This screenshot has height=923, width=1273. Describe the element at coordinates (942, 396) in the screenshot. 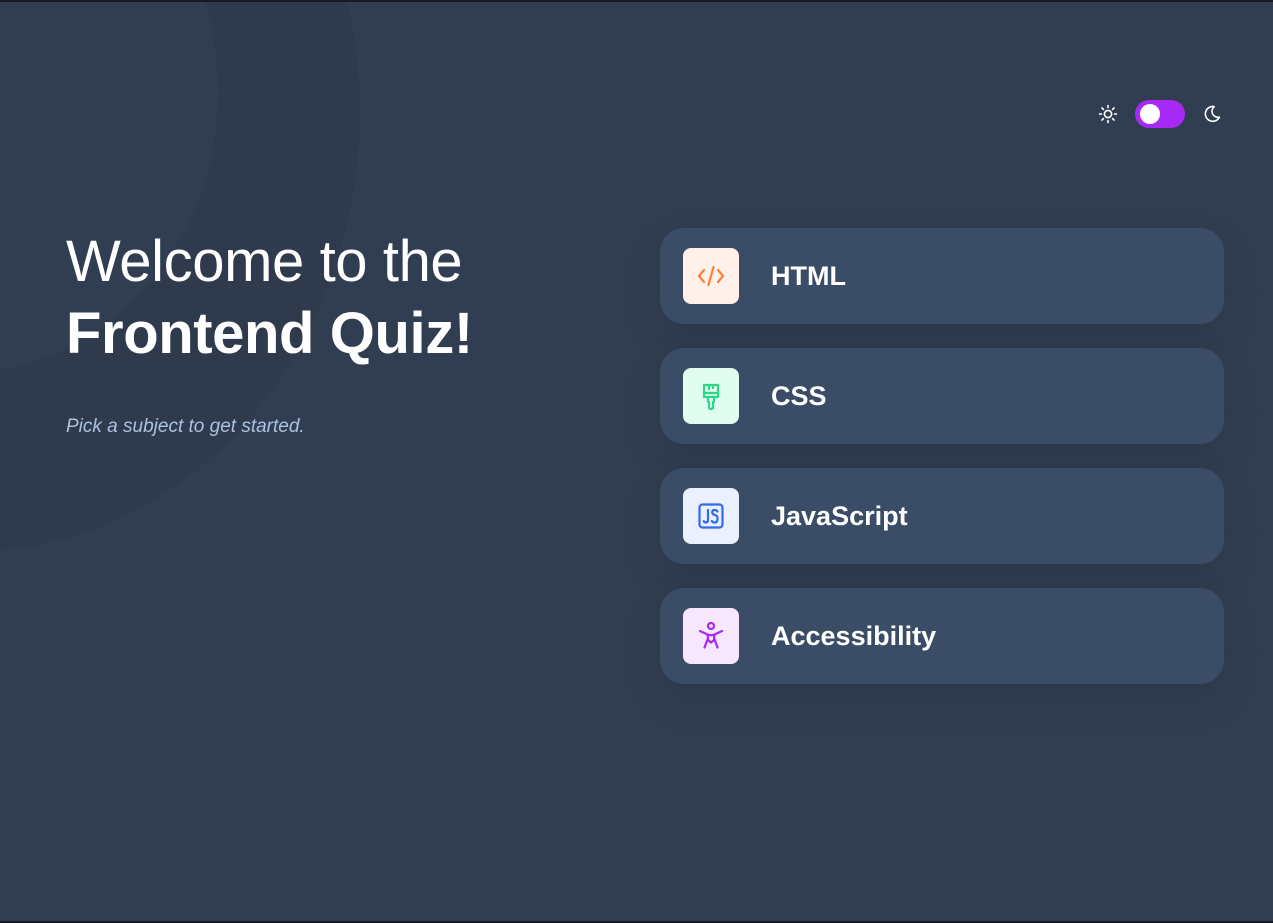

I see `subject-button-css: CSS` at that location.